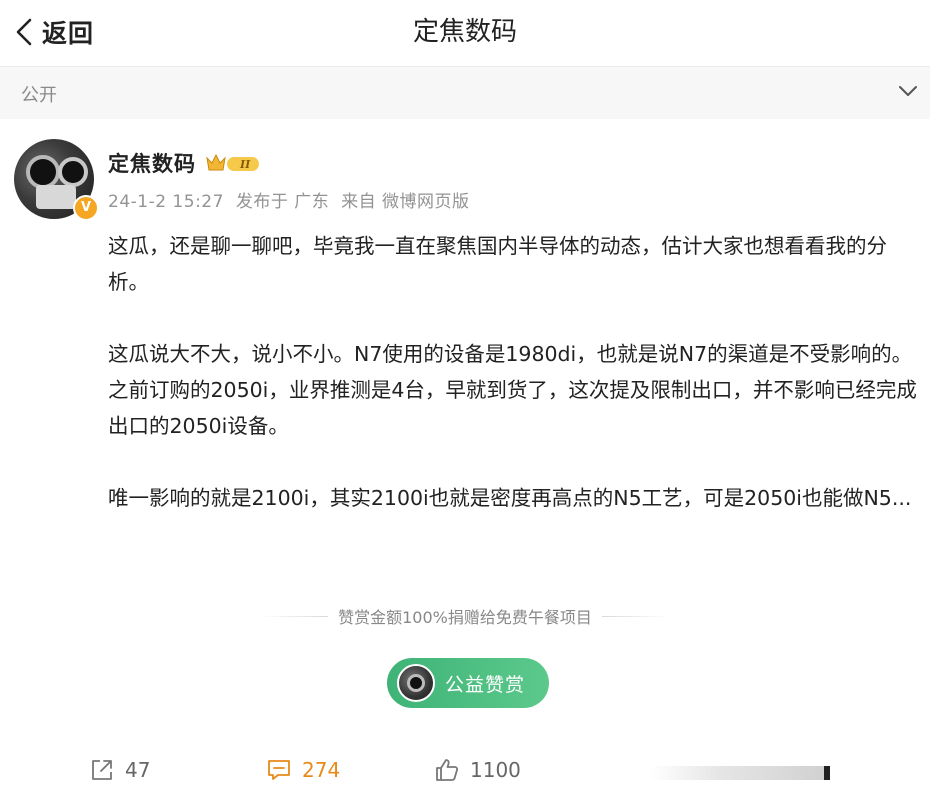  Describe the element at coordinates (497, 264) in the screenshot. I see `post-paragraph: 这瓜，还是聊一聊吧，毕竟我一直在聚焦国内半导体的动态，估计大家也想看看我的分析。` at that location.